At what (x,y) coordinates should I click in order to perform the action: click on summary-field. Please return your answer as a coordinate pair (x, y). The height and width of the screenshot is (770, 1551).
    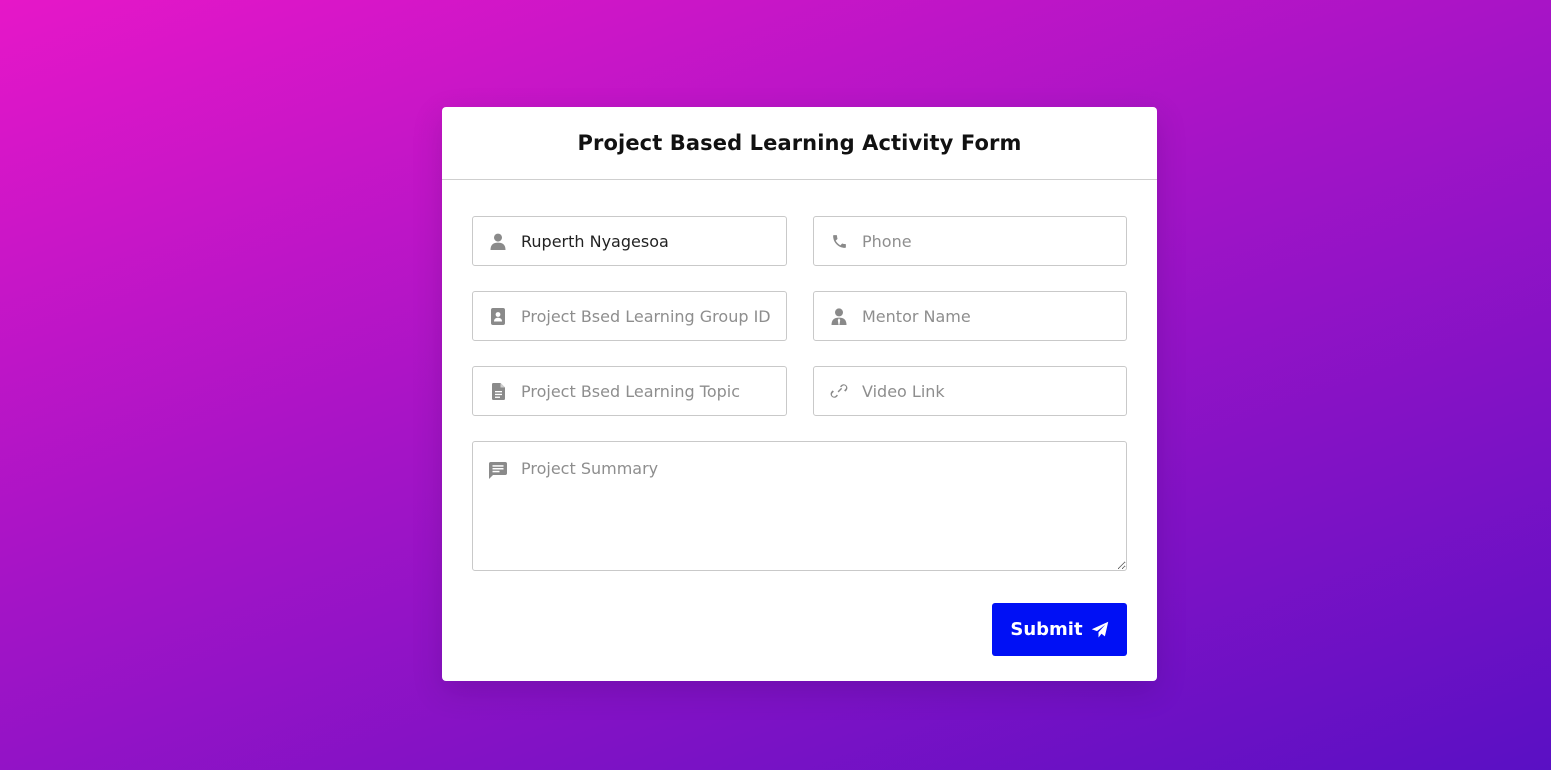
    Looking at the image, I should click on (799, 506).